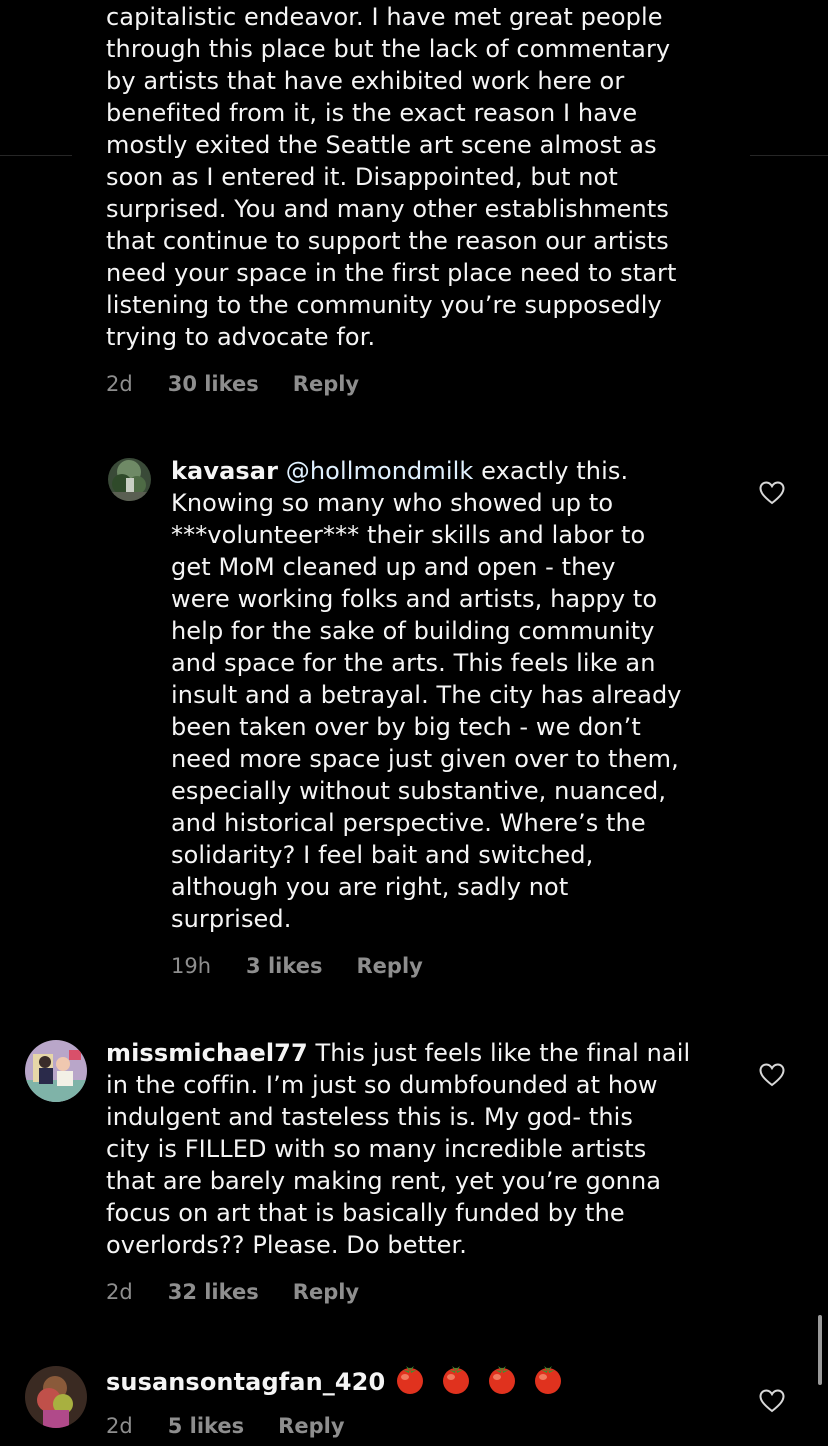  Describe the element at coordinates (286, 1245) in the screenshot. I see `comment-line: overlords?? Please. Do better.` at that location.